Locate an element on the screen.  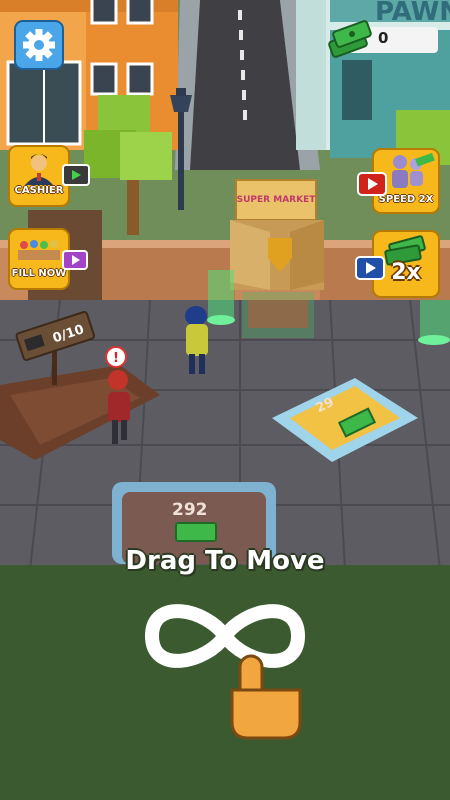
fill-now-button-bg is located at coordinates (39, 259).